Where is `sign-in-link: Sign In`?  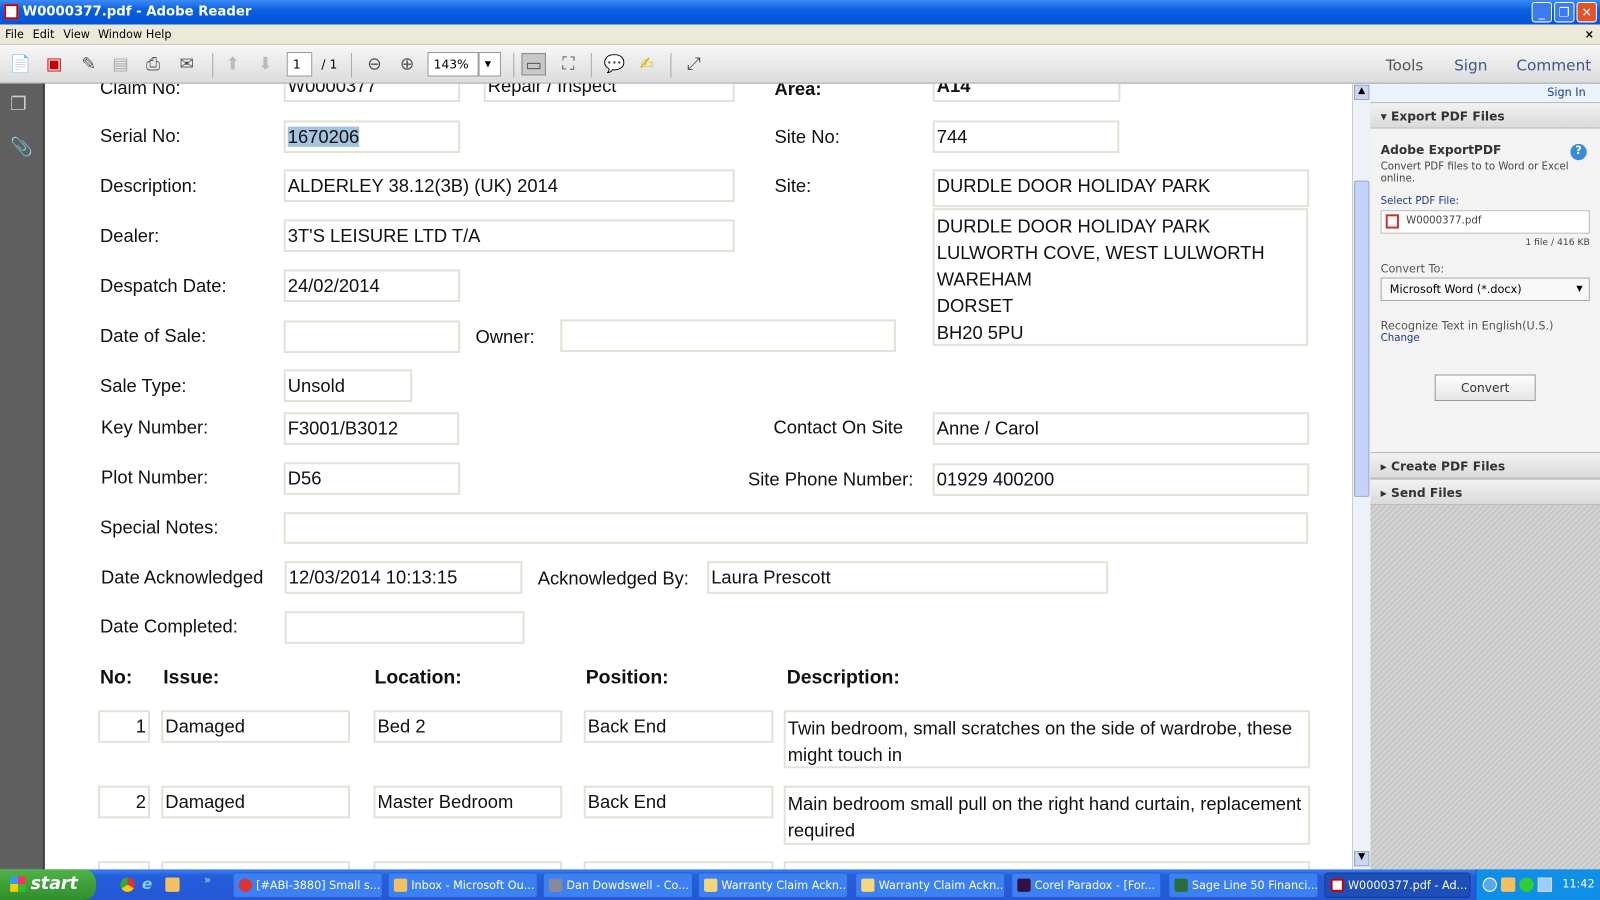 sign-in-link: Sign In is located at coordinates (1485, 93).